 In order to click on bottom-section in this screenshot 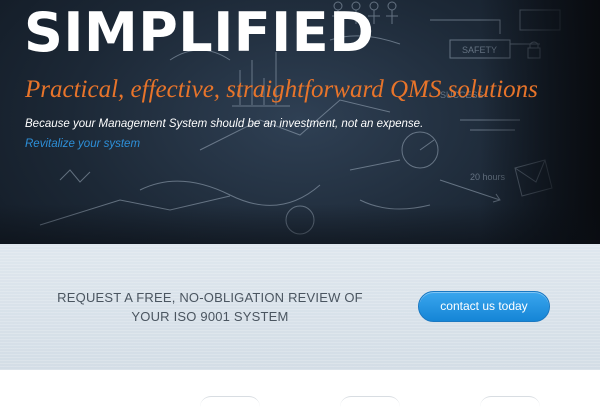, I will do `click(300, 385)`.